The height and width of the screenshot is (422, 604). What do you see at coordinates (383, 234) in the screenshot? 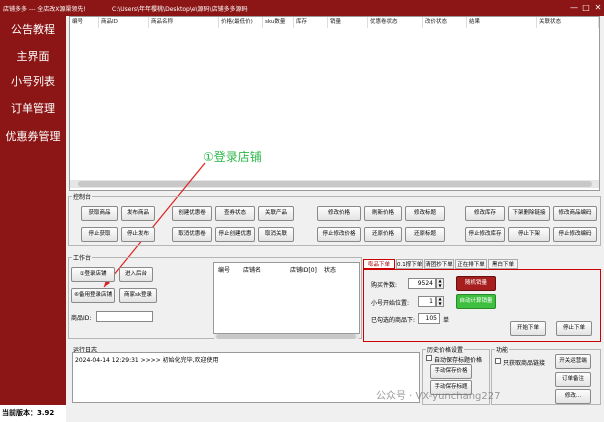
I see `restore-price-button: 还原价格` at bounding box center [383, 234].